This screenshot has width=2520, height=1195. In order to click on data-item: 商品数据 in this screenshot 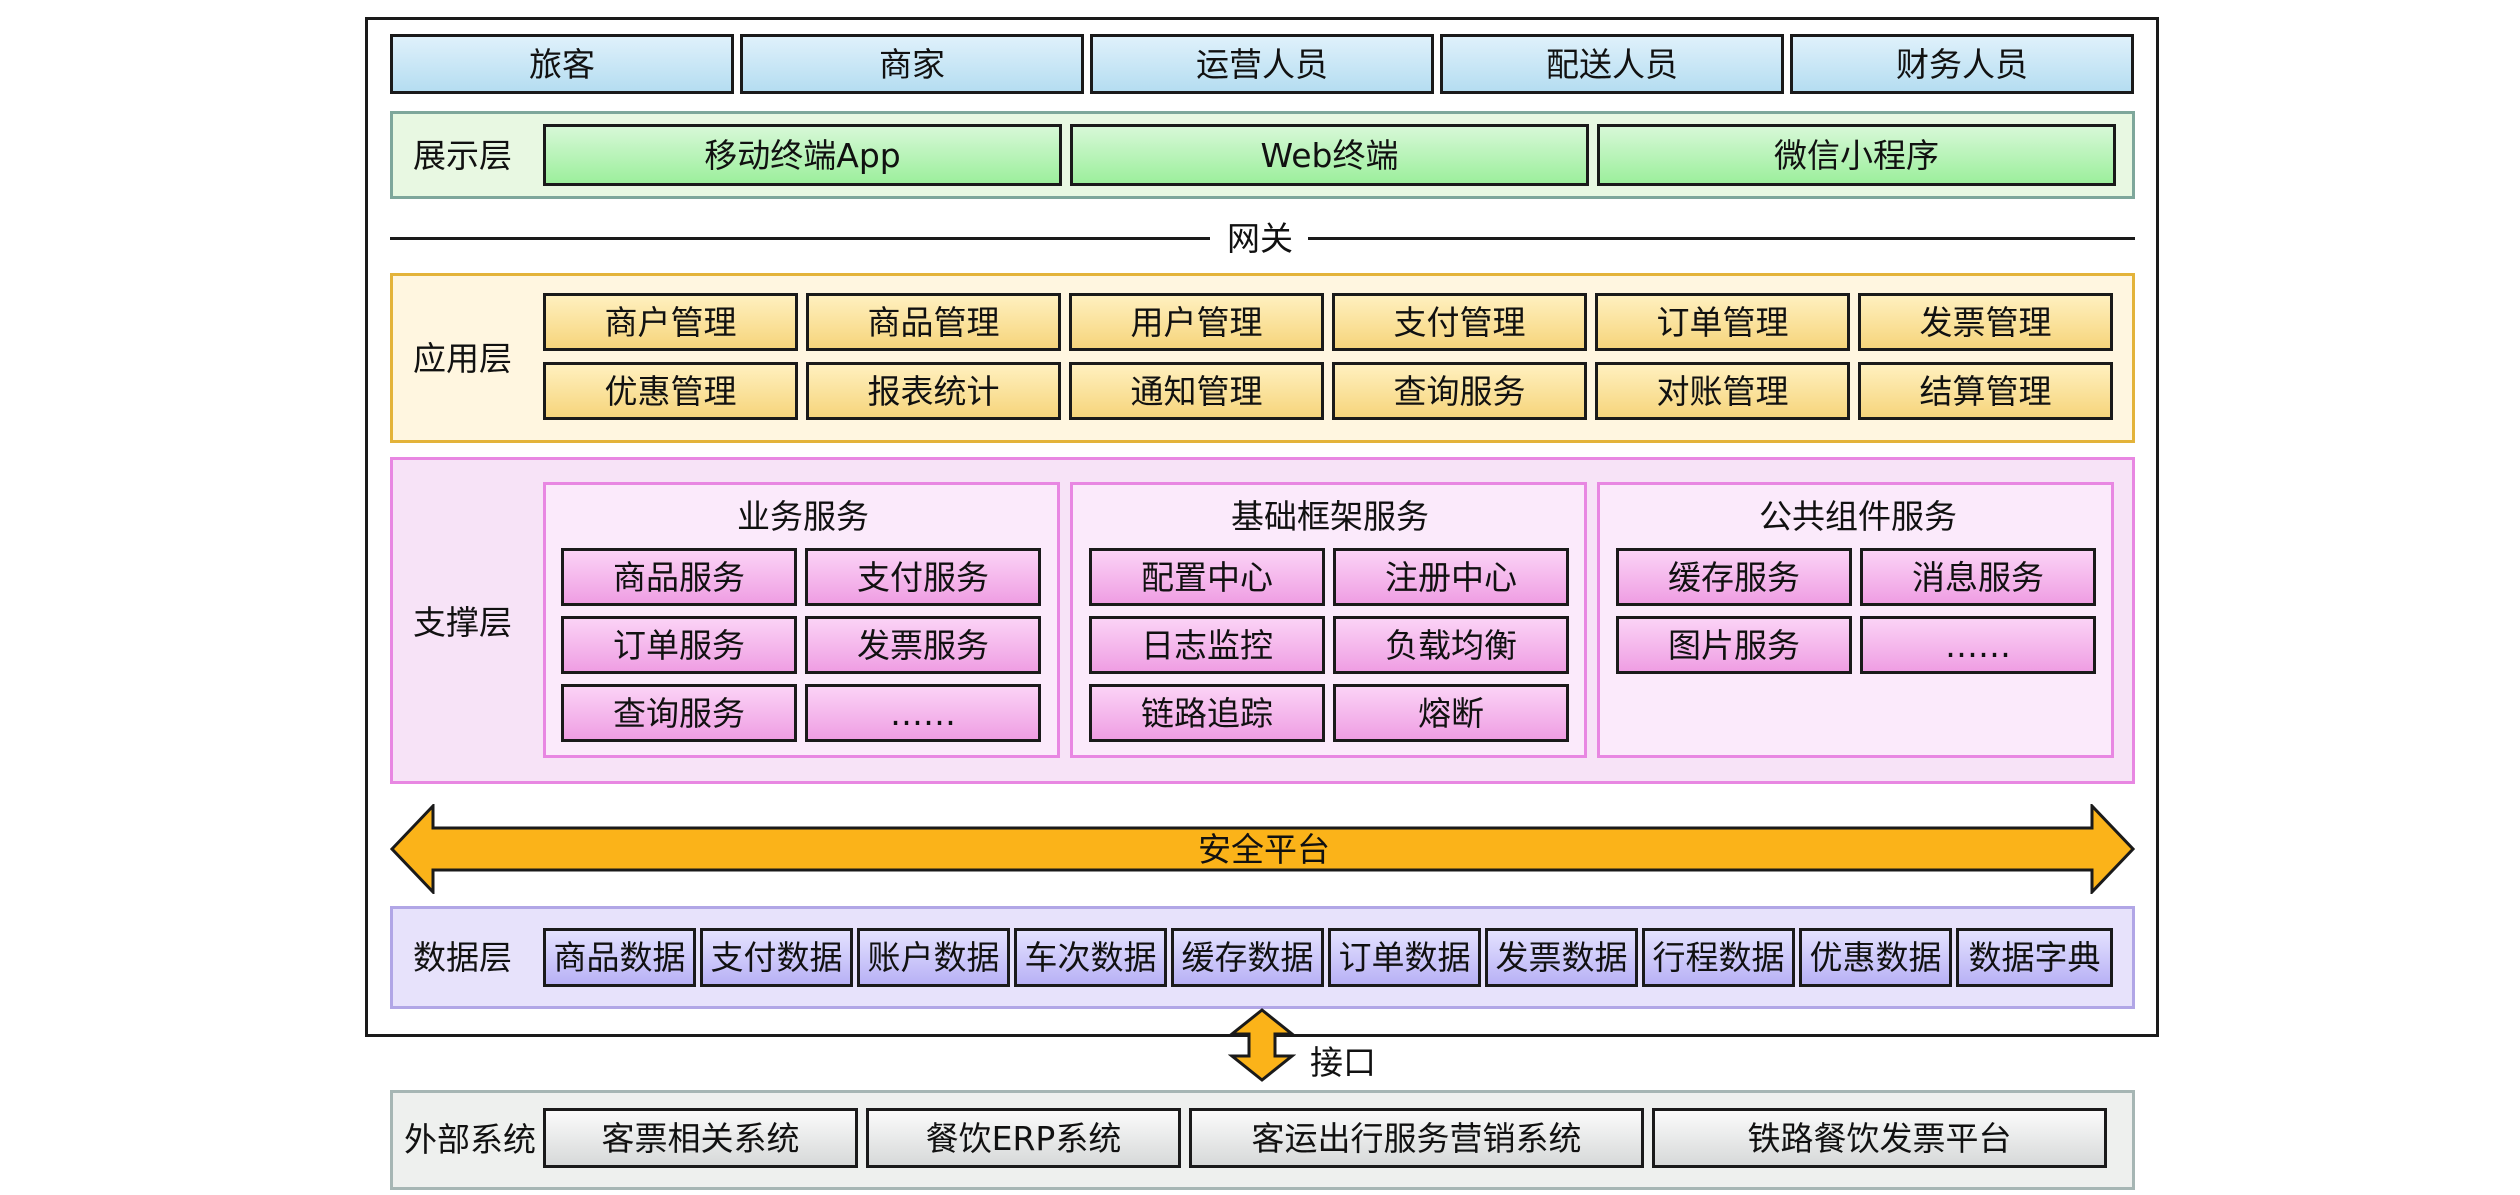, I will do `click(619, 957)`.